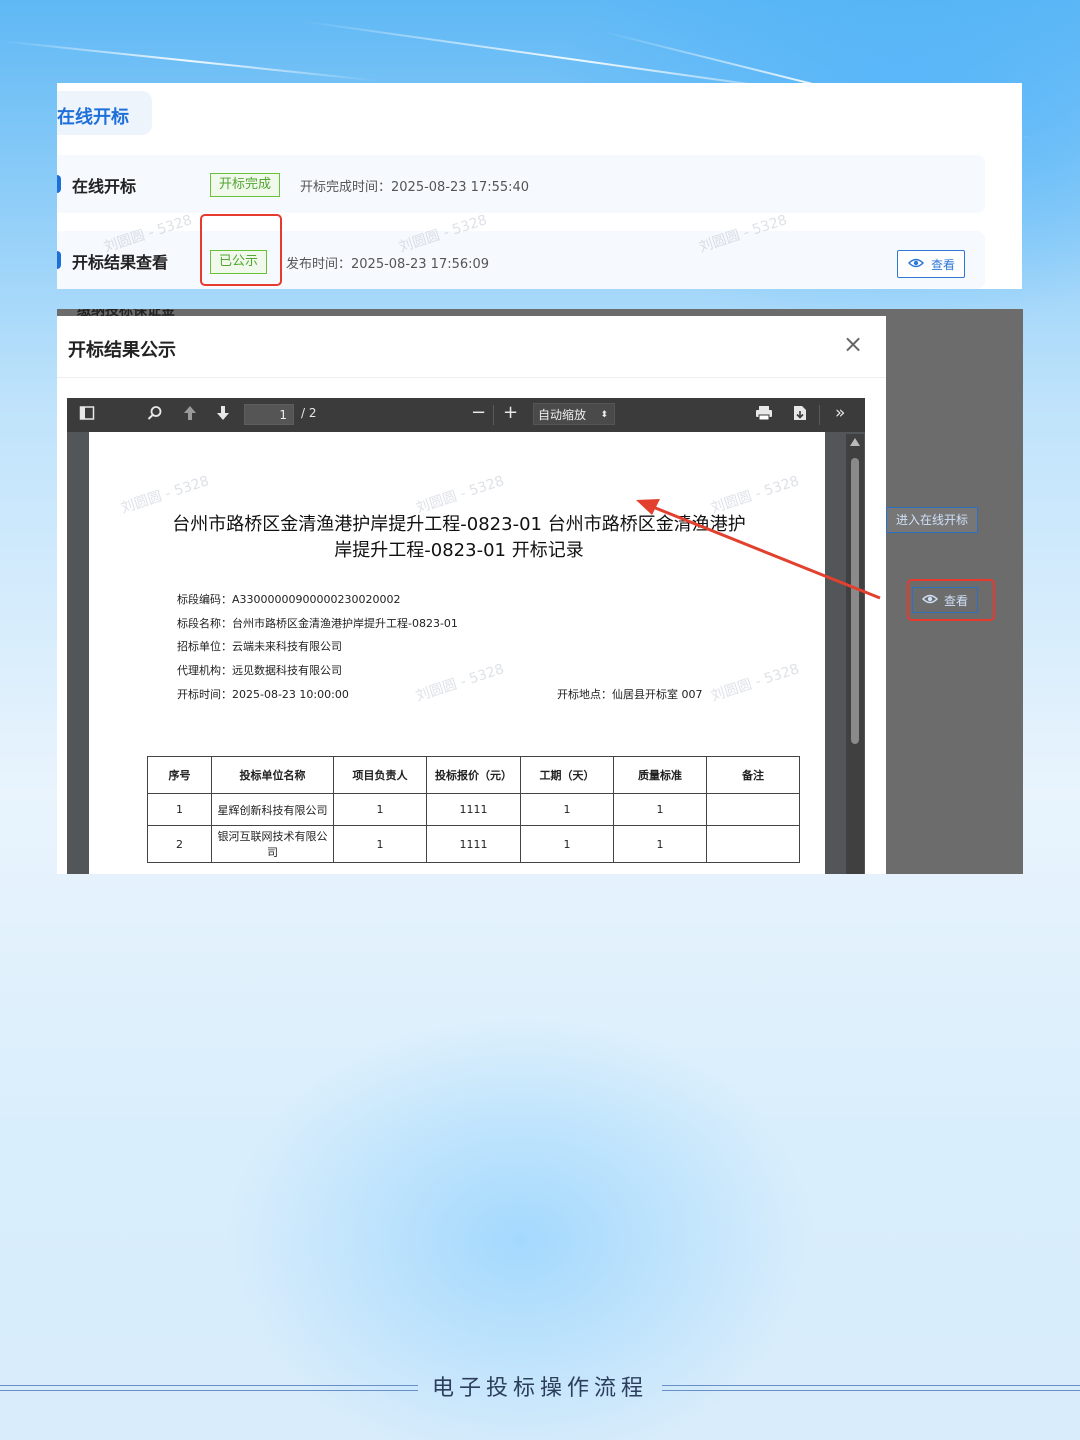 The width and height of the screenshot is (1080, 1440). I want to click on column-header: 投标报价（元）, so click(473, 775).